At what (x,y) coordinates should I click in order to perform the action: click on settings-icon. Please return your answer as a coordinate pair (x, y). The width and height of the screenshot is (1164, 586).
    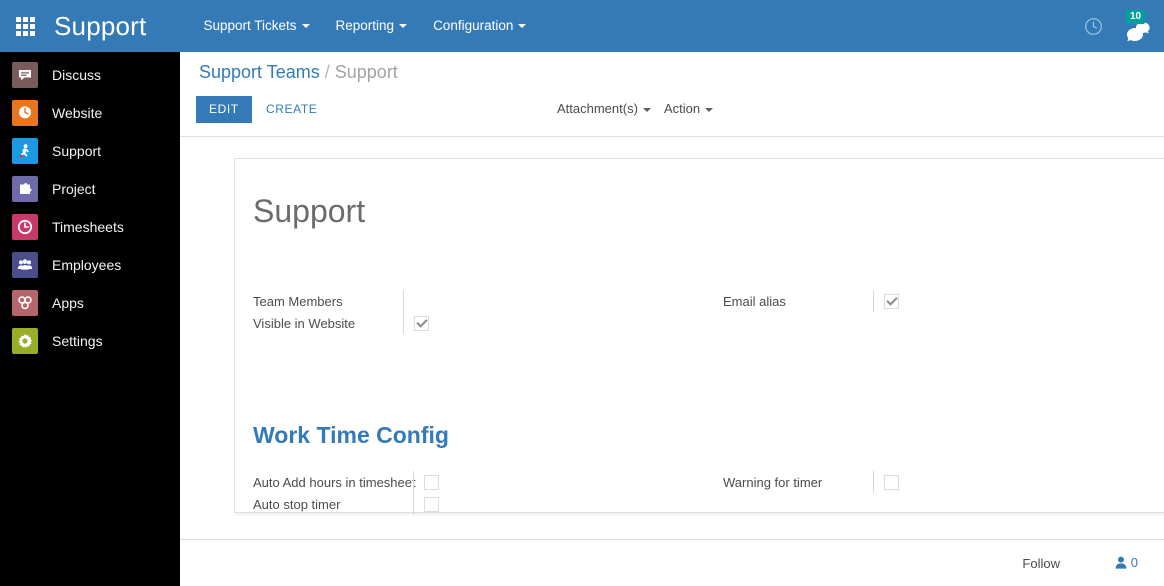
    Looking at the image, I should click on (25, 341).